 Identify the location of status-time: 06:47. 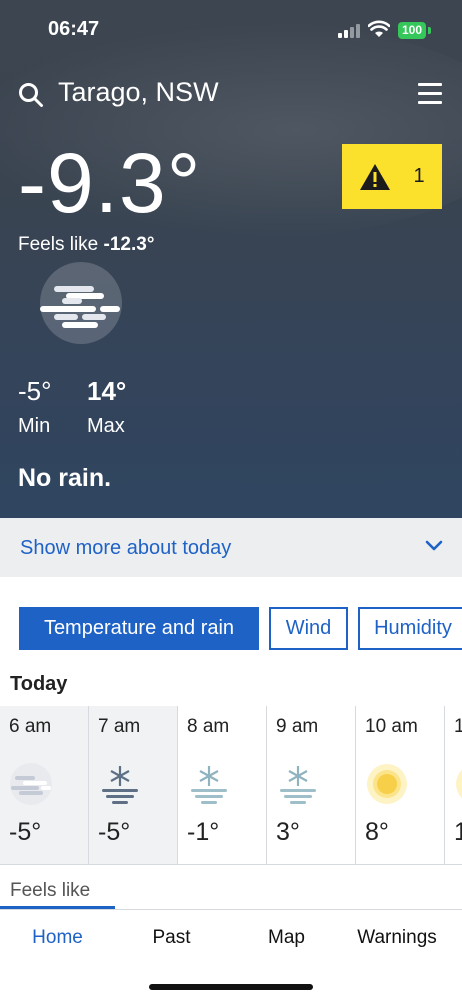
(74, 29).